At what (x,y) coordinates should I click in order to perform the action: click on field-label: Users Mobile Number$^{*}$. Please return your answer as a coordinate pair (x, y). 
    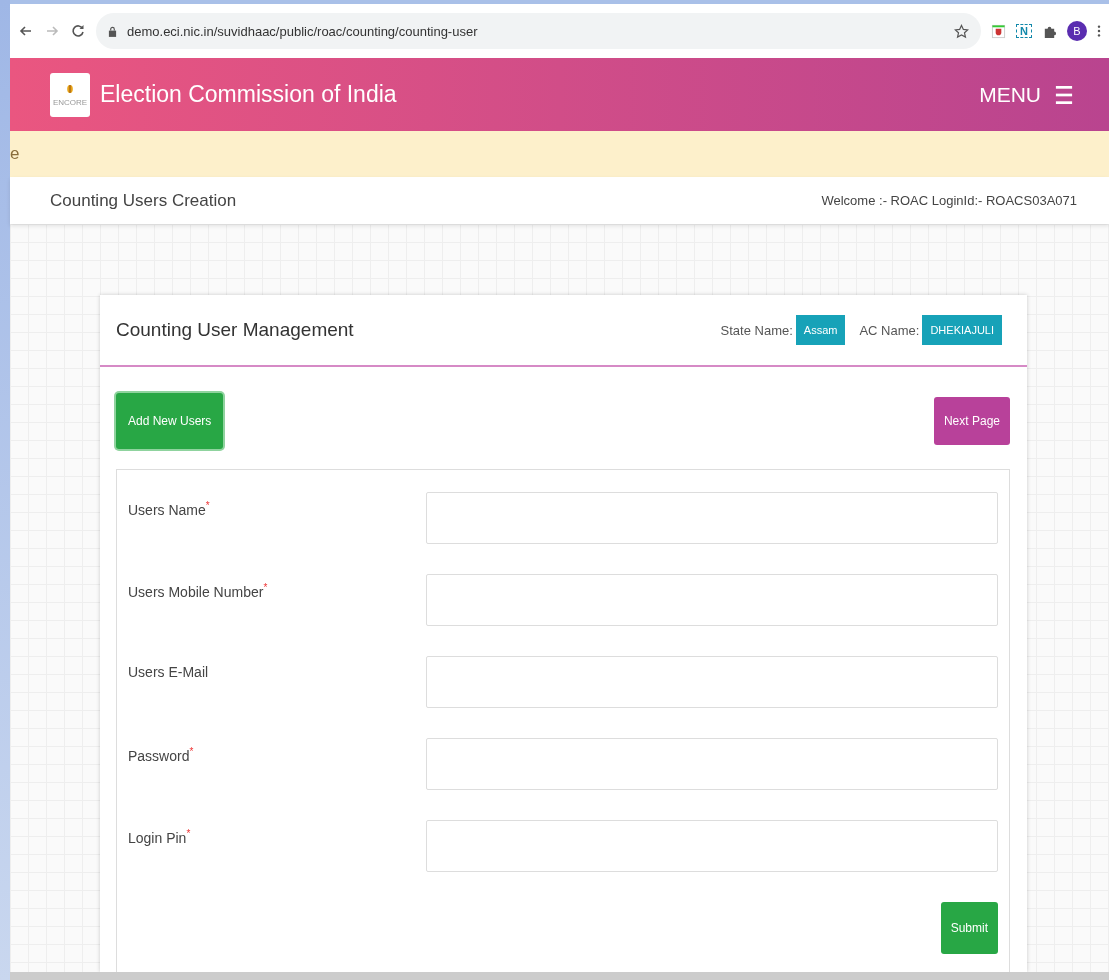
    Looking at the image, I should click on (198, 590).